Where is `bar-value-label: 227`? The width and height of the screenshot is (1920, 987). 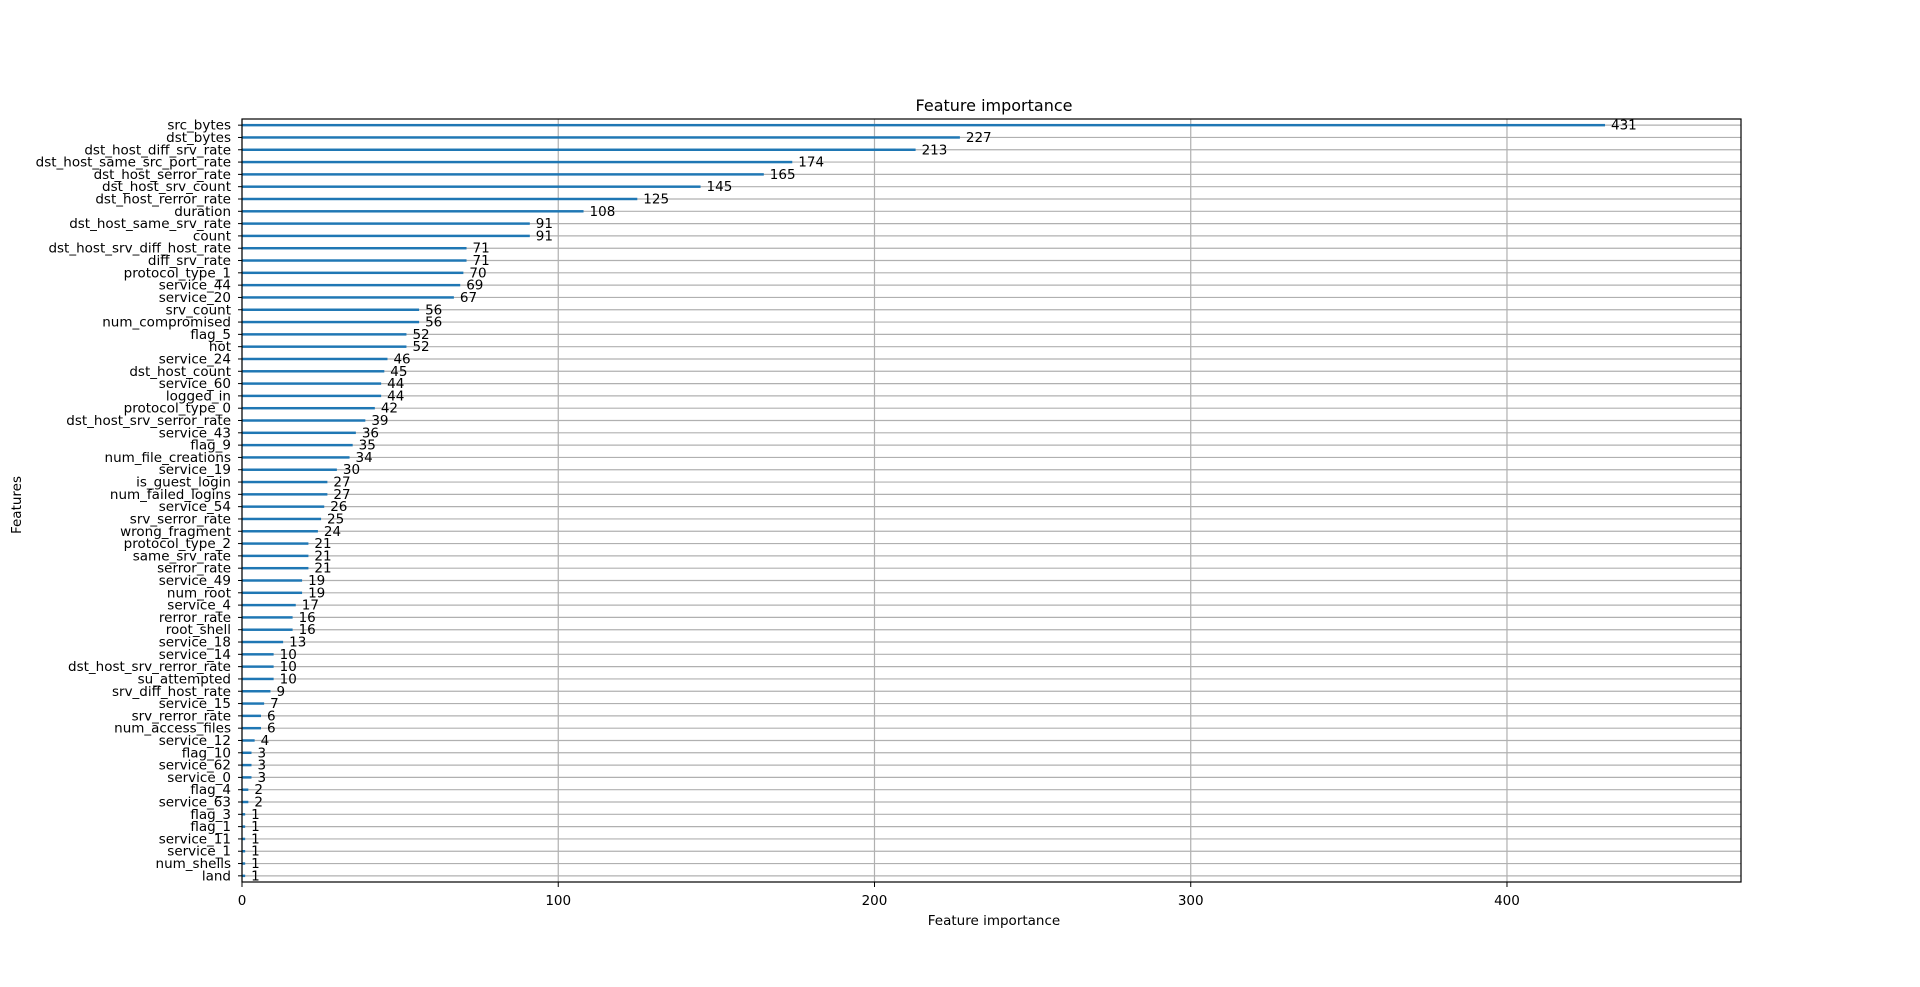
bar-value-label: 227 is located at coordinates (979, 138).